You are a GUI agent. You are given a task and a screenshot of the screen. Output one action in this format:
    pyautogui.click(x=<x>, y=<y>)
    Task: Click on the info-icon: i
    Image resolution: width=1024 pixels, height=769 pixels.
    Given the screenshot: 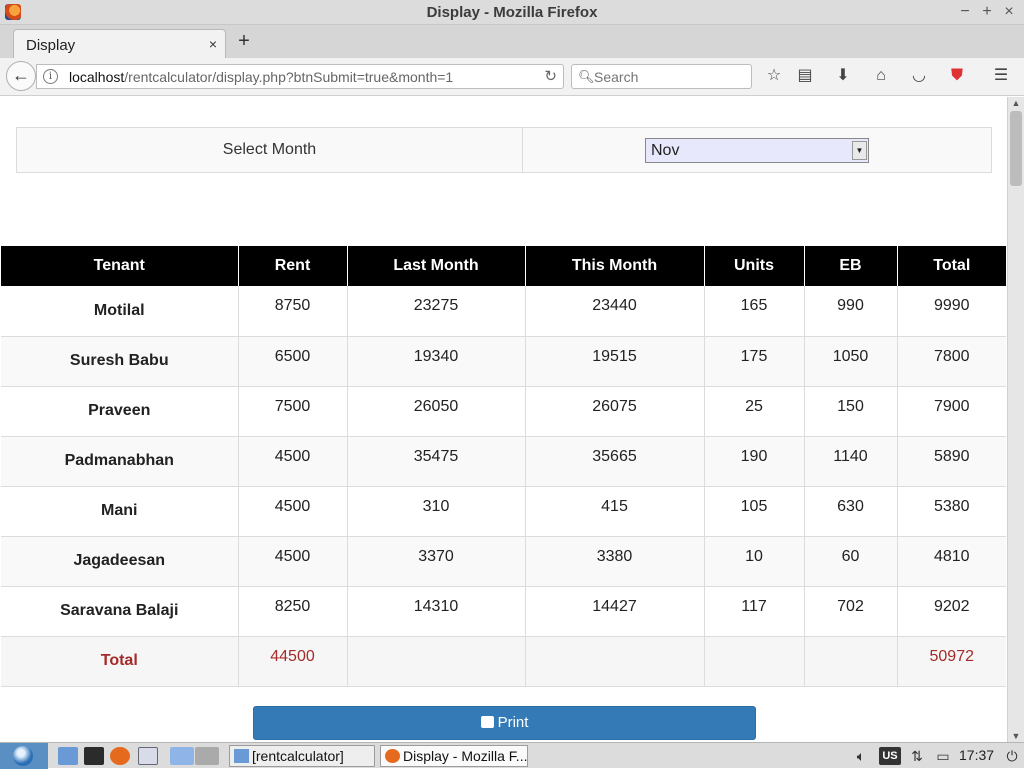 What is the action you would take?
    pyautogui.click(x=50, y=76)
    